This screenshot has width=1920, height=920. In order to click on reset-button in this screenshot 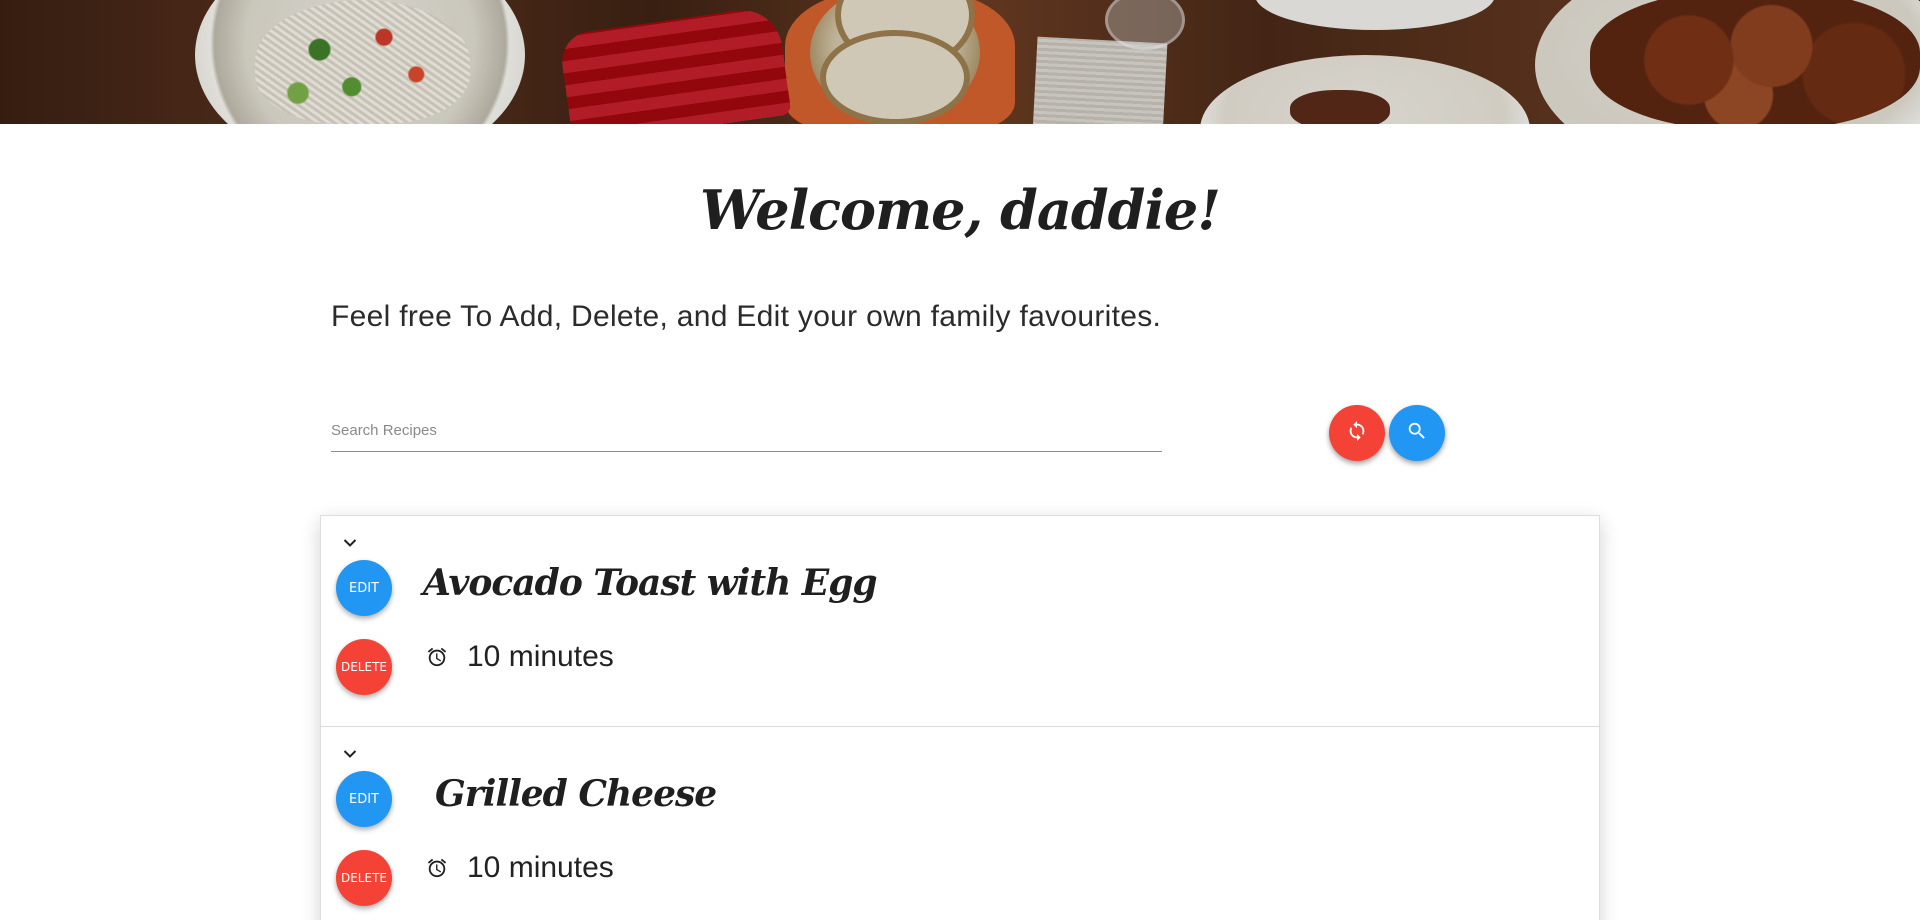, I will do `click(1357, 433)`.